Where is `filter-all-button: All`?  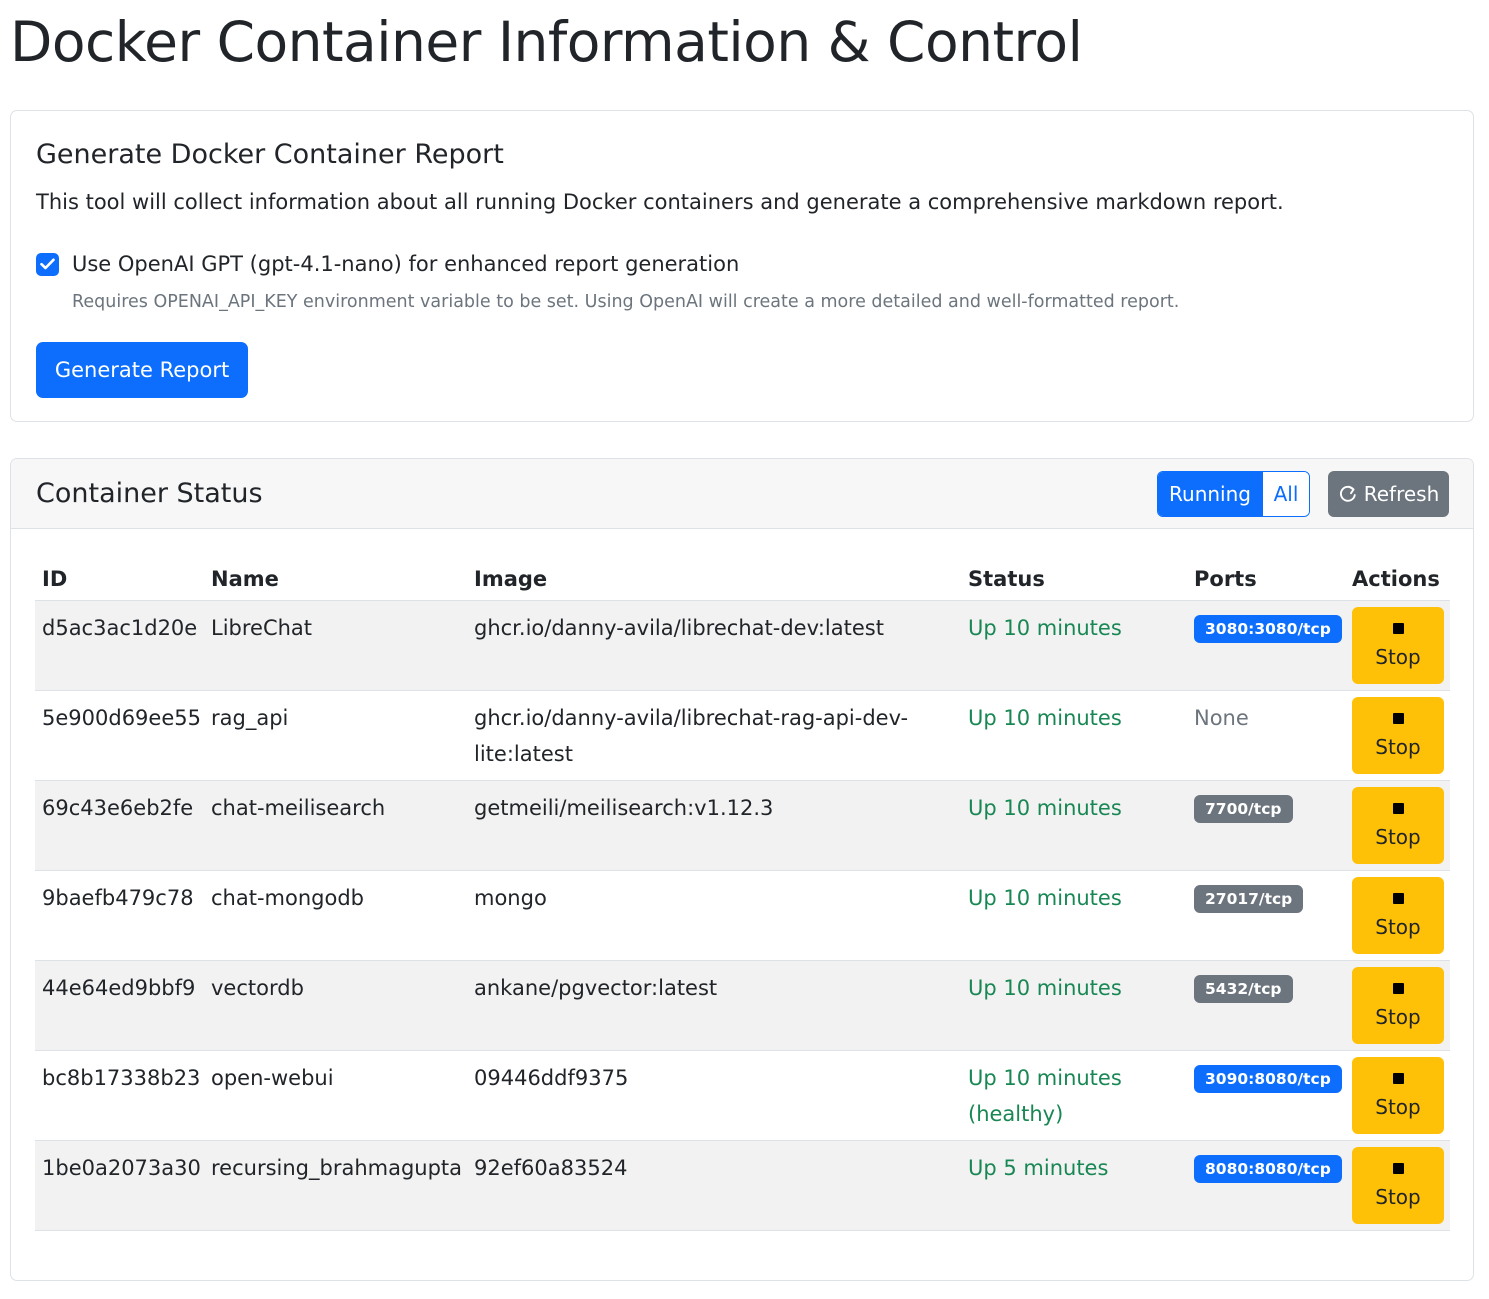
filter-all-button: All is located at coordinates (1285, 494).